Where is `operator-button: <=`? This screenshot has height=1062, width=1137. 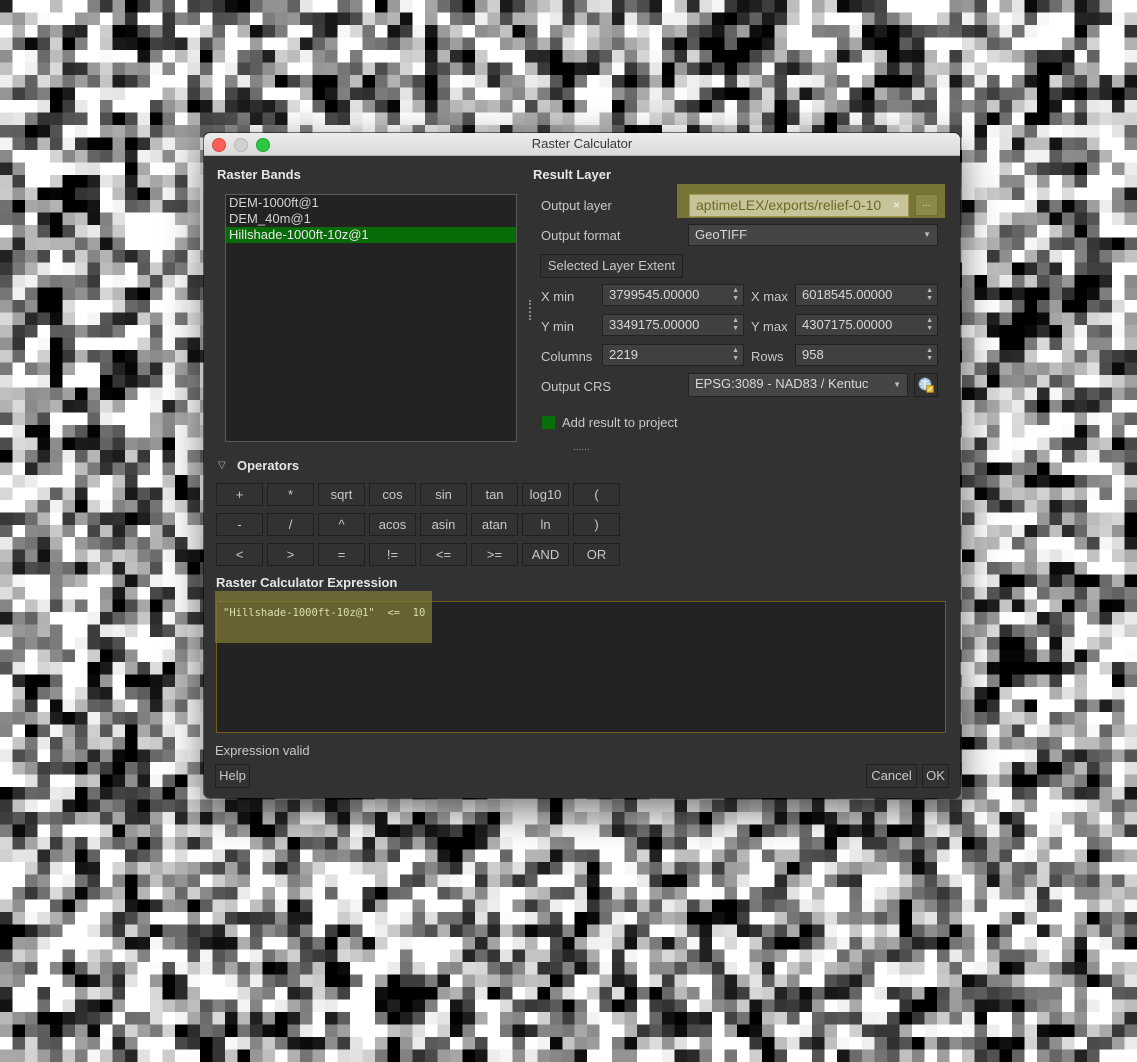
operator-button: <= is located at coordinates (443, 554).